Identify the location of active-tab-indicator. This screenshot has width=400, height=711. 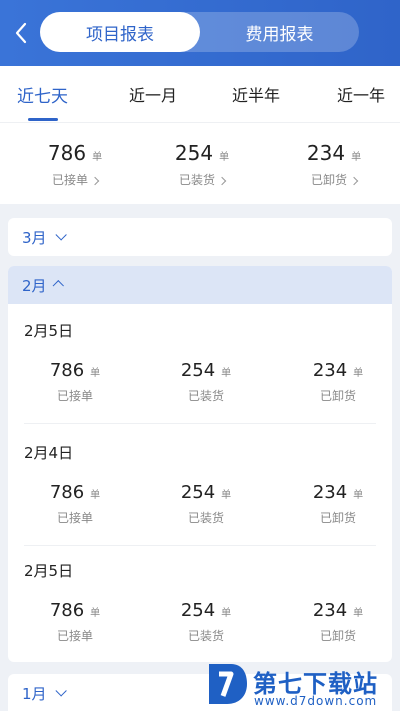
(43, 119).